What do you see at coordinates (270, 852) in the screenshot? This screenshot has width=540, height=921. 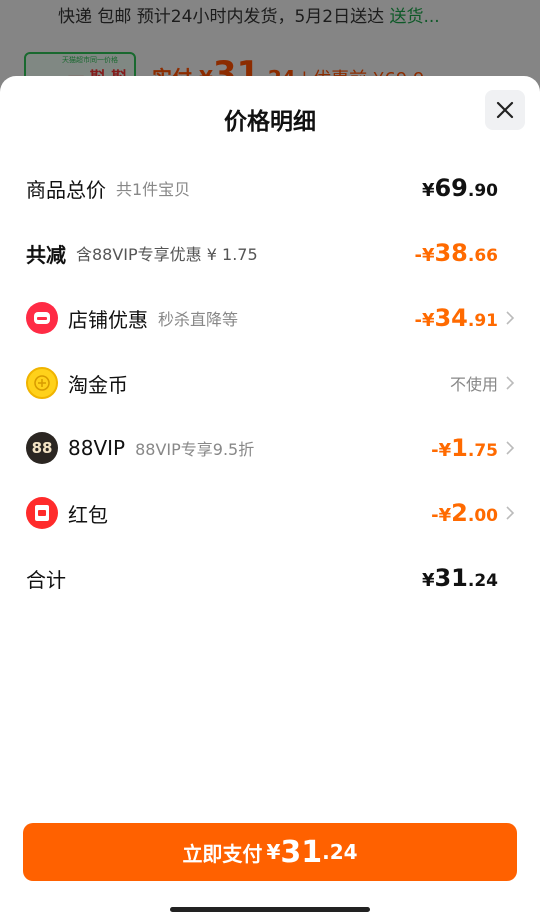 I see `pay-now-button: 立即支付 ¥ 31 .24` at bounding box center [270, 852].